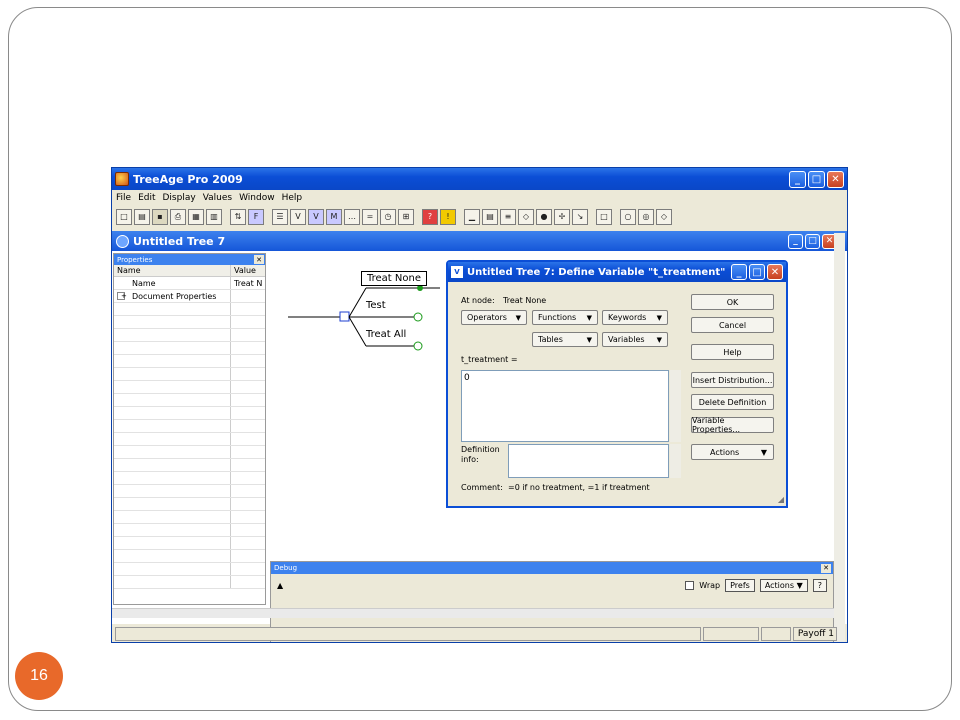 The height and width of the screenshot is (720, 960). Describe the element at coordinates (526, 216) in the screenshot. I see `shape-icon: ◇` at that location.